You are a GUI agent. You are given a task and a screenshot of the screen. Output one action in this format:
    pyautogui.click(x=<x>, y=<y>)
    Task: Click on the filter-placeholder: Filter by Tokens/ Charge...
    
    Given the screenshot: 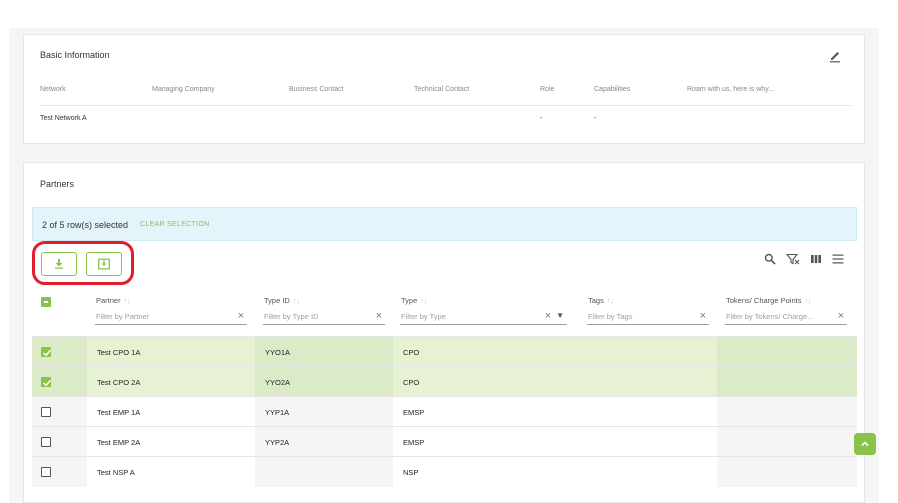 What is the action you would take?
    pyautogui.click(x=770, y=316)
    